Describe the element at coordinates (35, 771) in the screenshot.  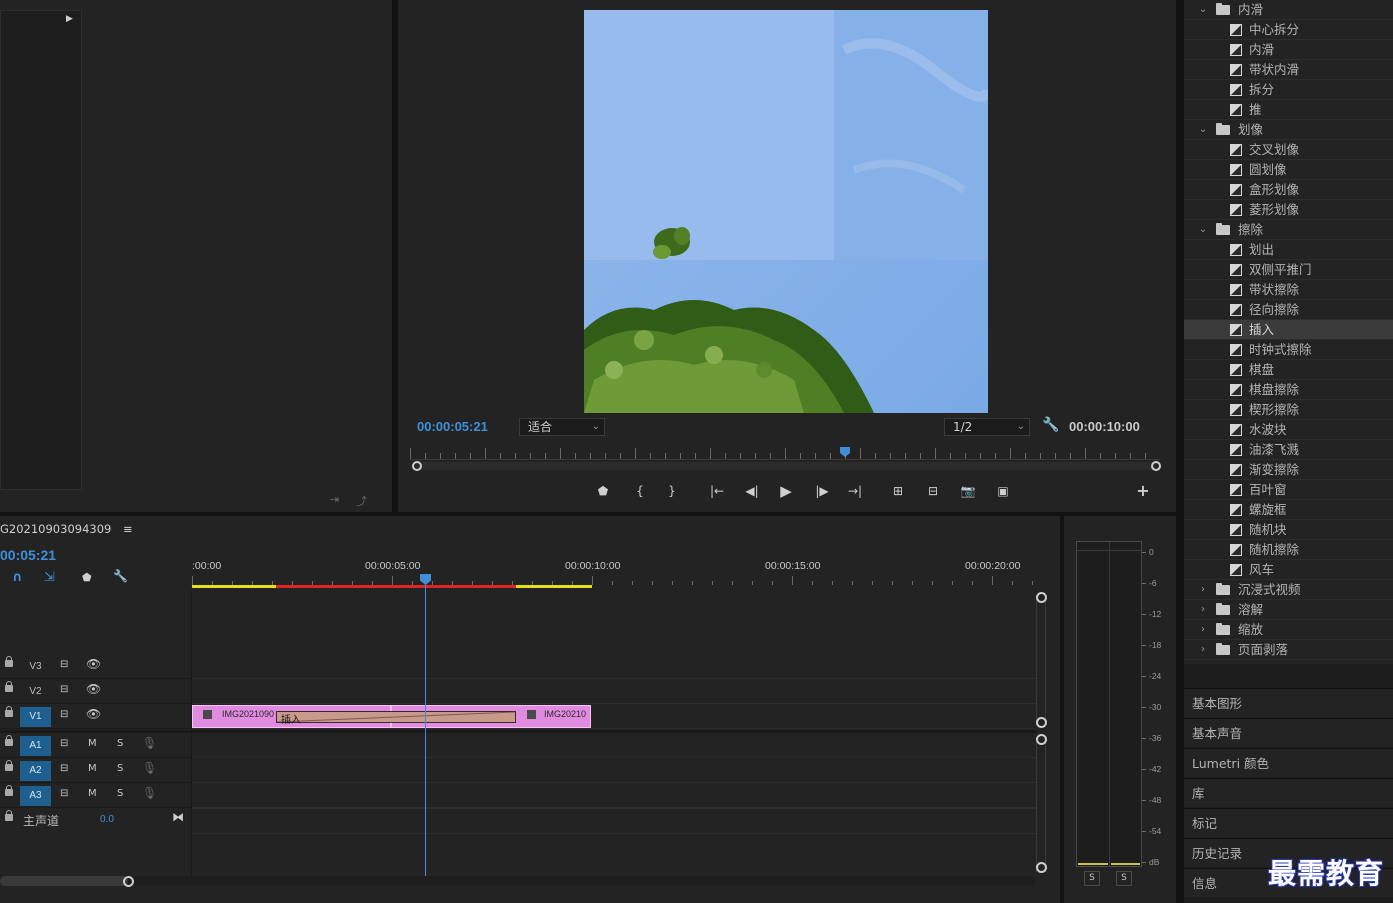
I see `track-target: A2` at that location.